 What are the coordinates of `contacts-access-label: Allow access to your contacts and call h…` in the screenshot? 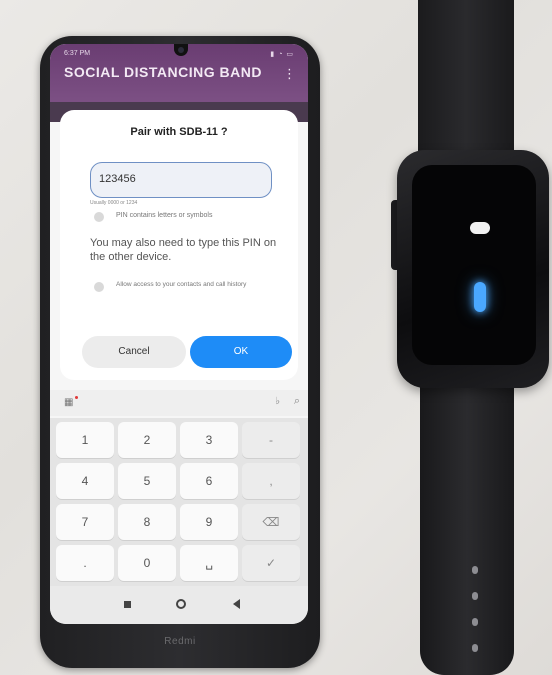 It's located at (181, 284).